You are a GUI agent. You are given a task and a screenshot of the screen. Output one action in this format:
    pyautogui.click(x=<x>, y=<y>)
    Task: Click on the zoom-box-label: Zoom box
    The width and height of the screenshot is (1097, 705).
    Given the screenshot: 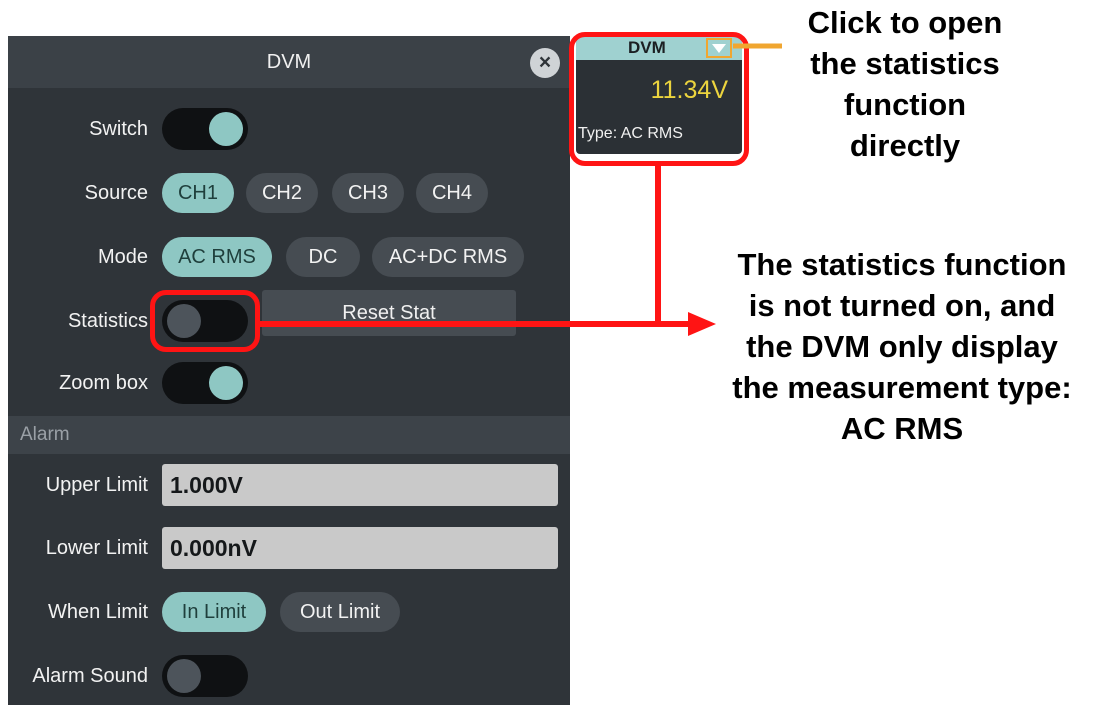 What is the action you would take?
    pyautogui.click(x=103, y=383)
    